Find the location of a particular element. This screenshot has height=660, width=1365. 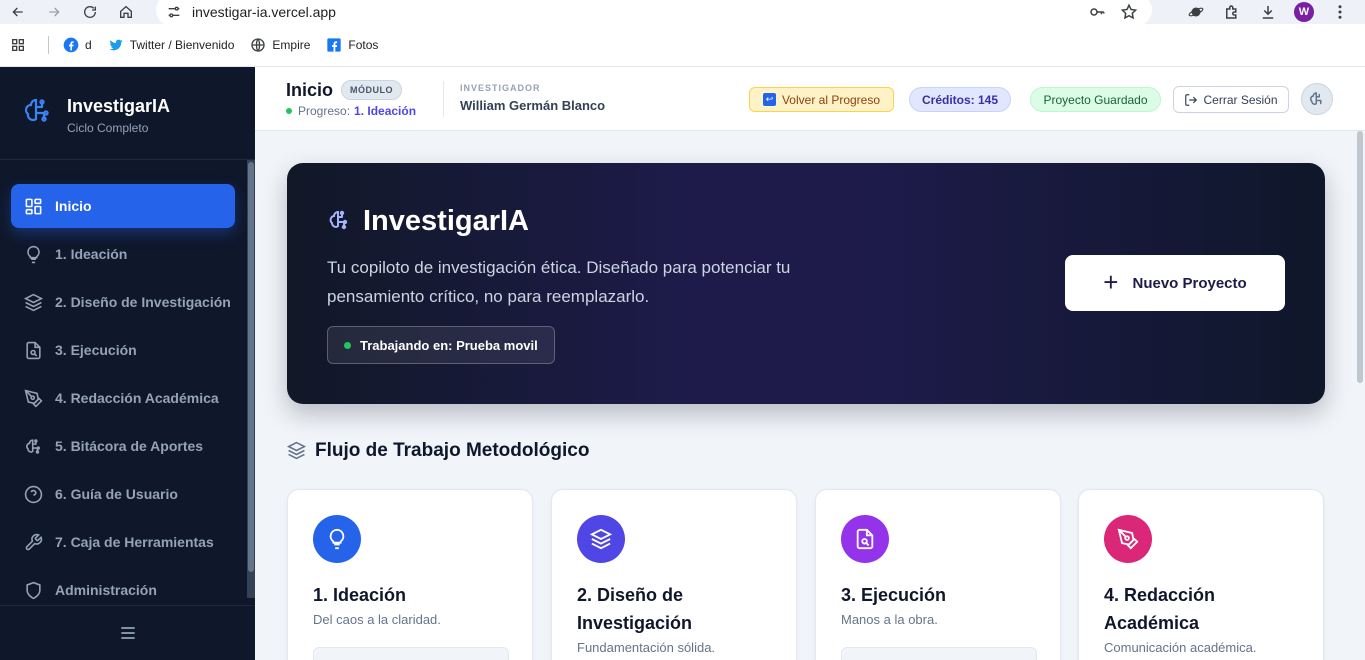

card-subtitle: Del caos a la claridad. is located at coordinates (377, 619).